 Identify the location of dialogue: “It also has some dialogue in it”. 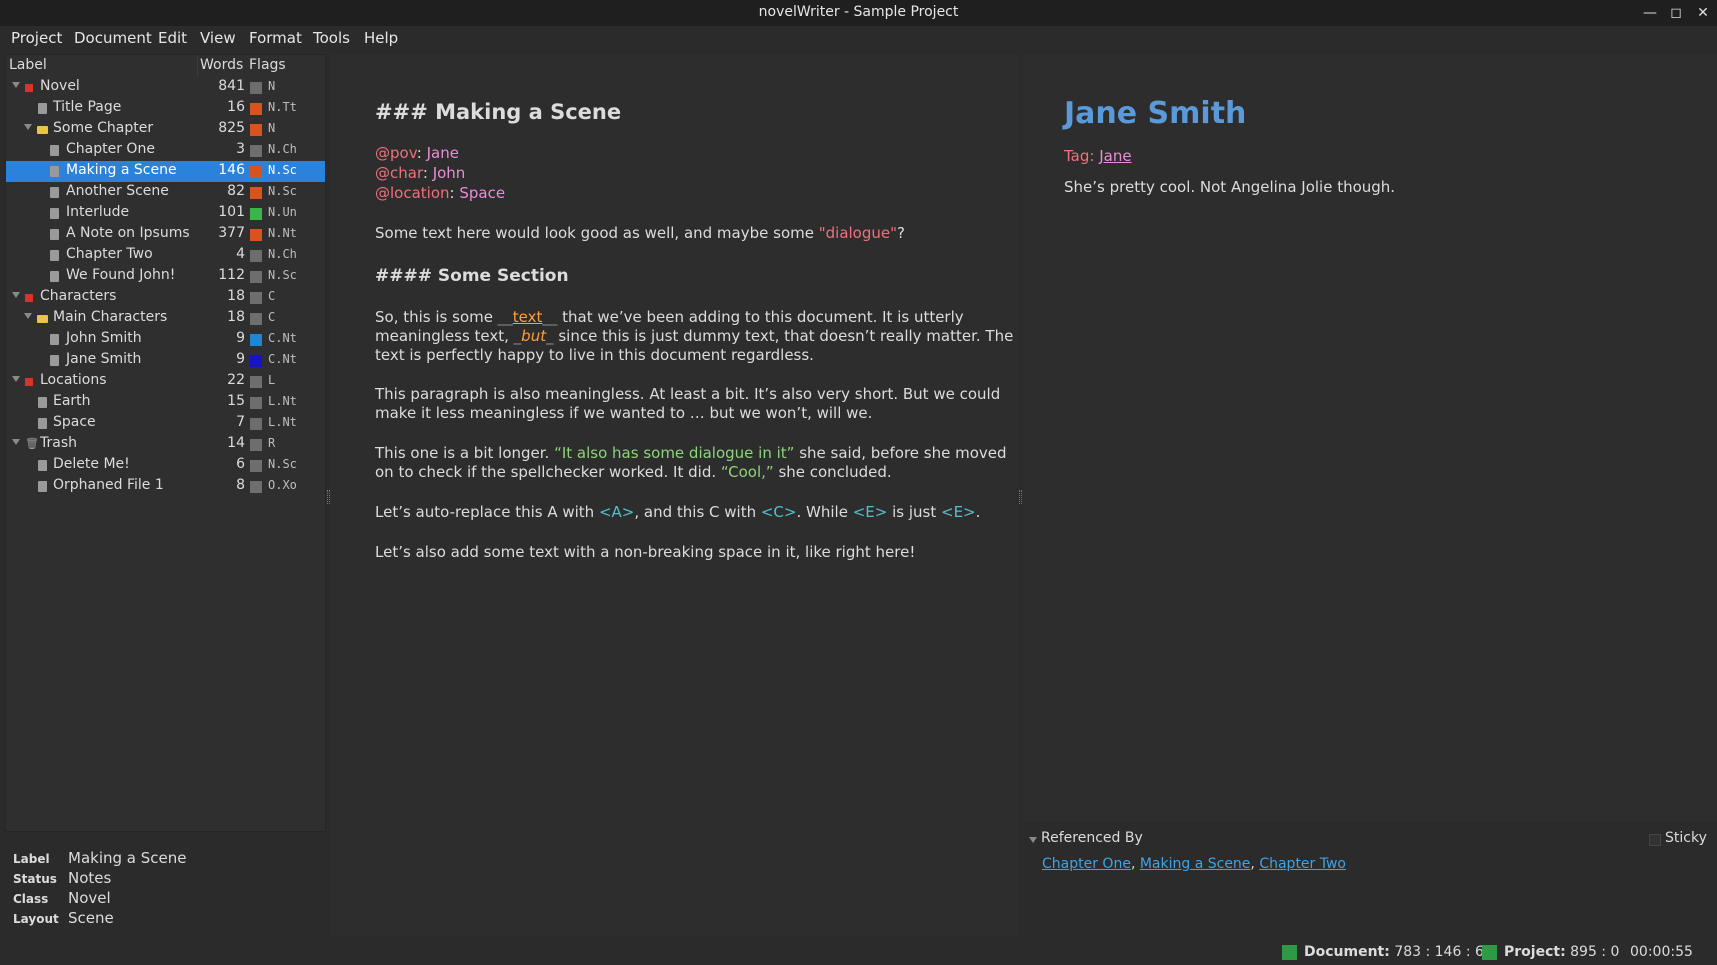
(674, 453).